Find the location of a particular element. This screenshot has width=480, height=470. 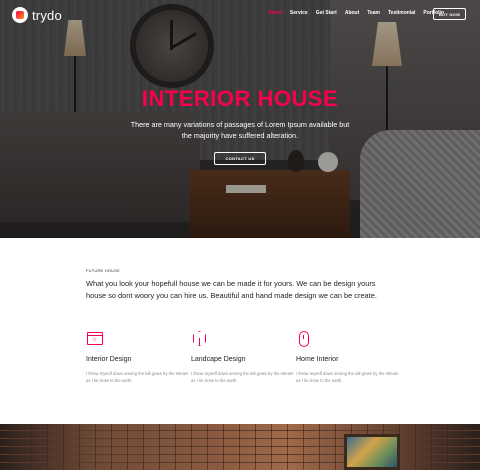

brand-logo-icon is located at coordinates (20, 15).